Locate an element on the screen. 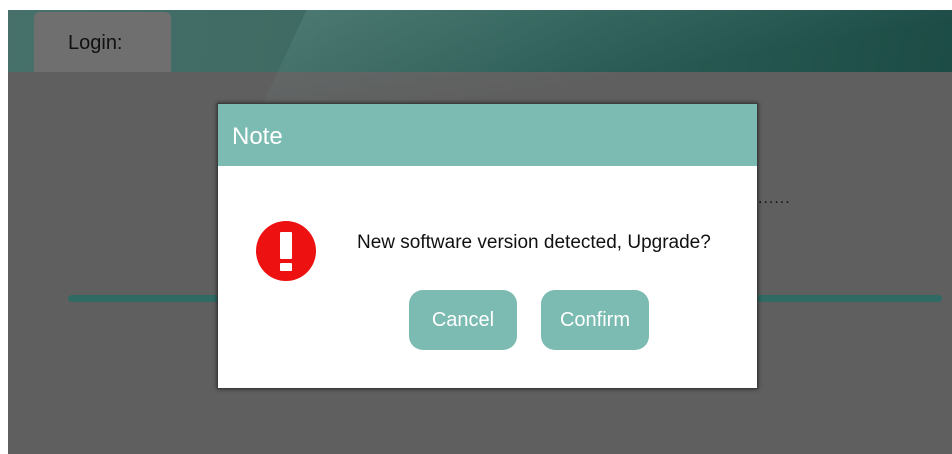 The width and height of the screenshot is (952, 454). exclamation-icon is located at coordinates (286, 251).